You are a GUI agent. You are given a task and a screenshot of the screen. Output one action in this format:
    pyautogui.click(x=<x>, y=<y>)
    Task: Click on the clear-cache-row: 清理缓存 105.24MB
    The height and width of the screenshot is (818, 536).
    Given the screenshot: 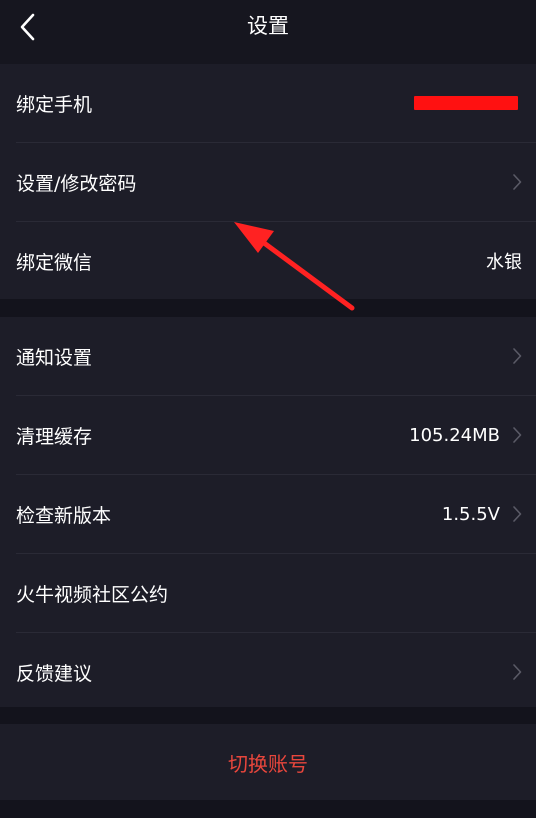 What is the action you would take?
    pyautogui.click(x=268, y=435)
    